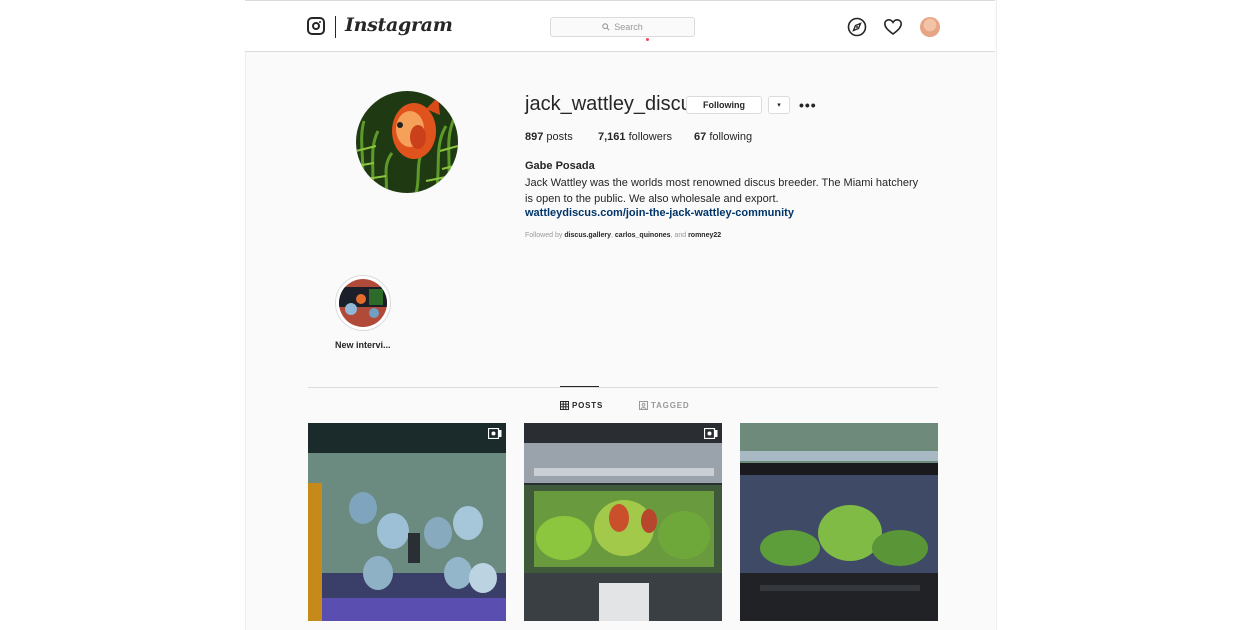 Image resolution: width=1240 pixels, height=630 pixels. What do you see at coordinates (647, 39) in the screenshot?
I see `notification-dot` at bounding box center [647, 39].